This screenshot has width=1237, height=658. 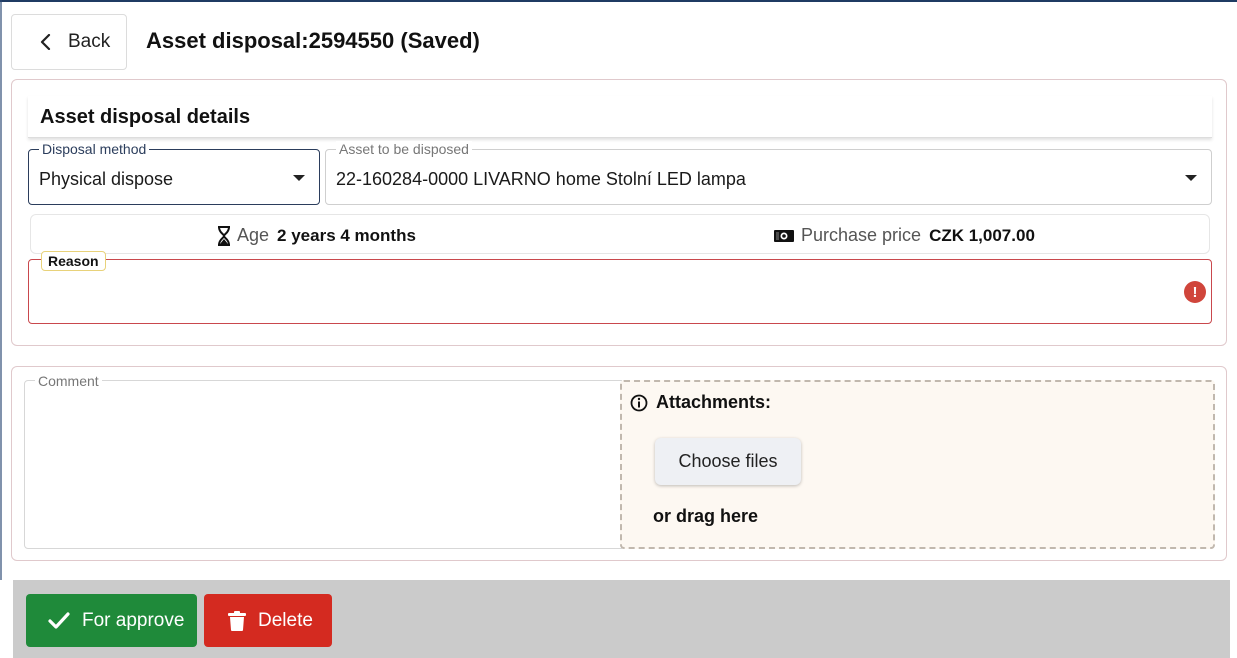 I want to click on attachments-title: Attachments:, so click(x=700, y=402).